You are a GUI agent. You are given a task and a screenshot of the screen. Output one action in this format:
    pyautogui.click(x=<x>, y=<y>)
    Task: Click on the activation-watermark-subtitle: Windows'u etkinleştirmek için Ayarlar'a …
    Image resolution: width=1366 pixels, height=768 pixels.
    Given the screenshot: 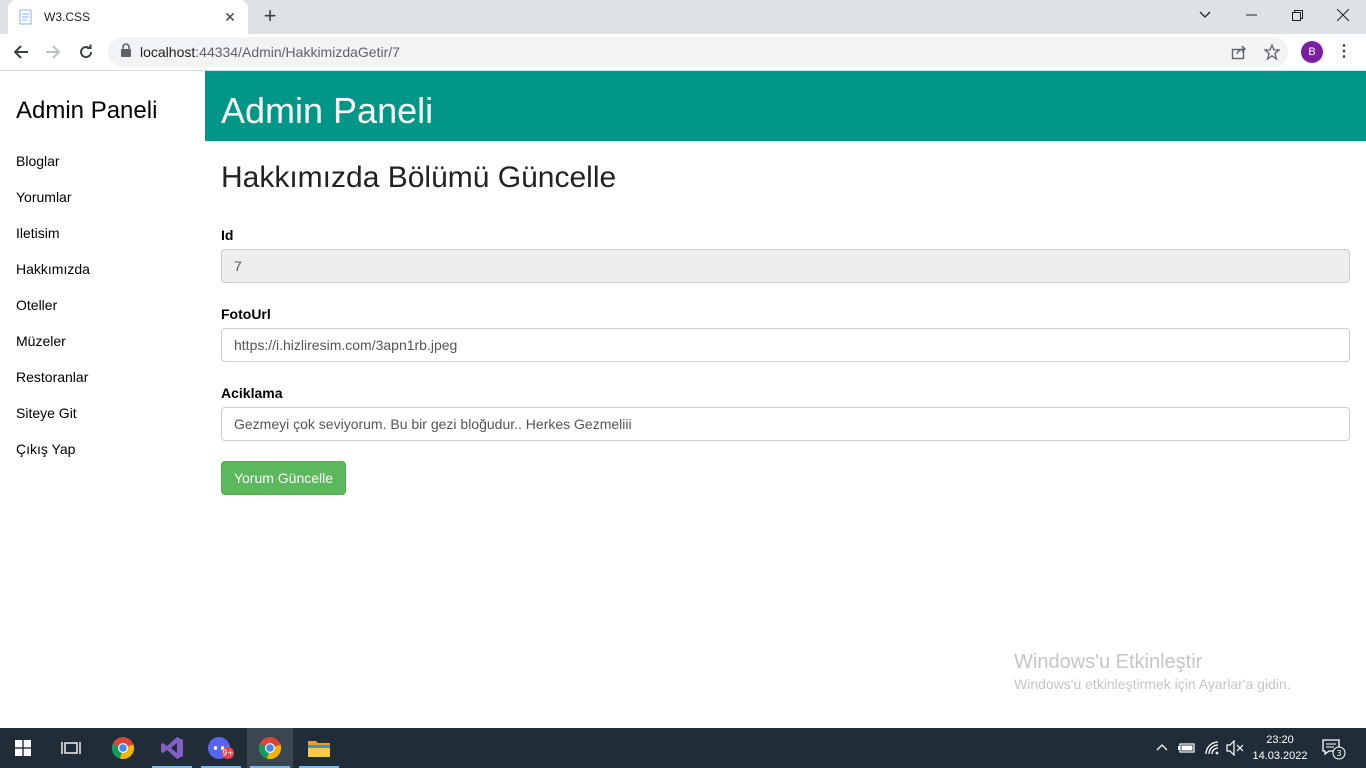 What is the action you would take?
    pyautogui.click(x=1152, y=684)
    